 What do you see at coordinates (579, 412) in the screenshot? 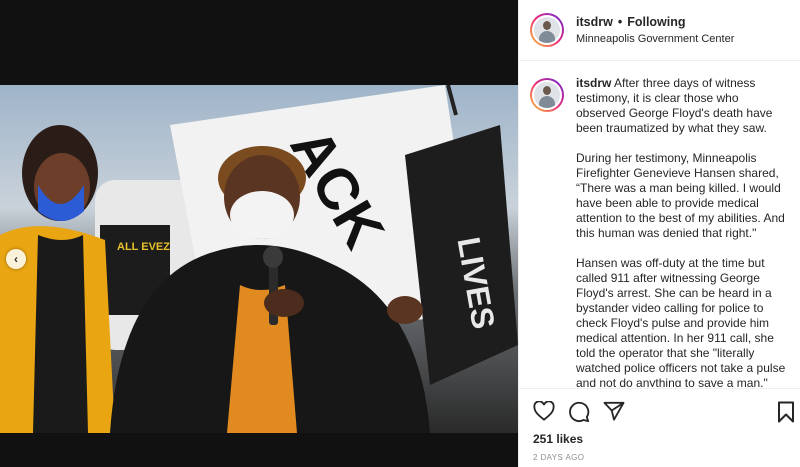
I see `comment-icon` at bounding box center [579, 412].